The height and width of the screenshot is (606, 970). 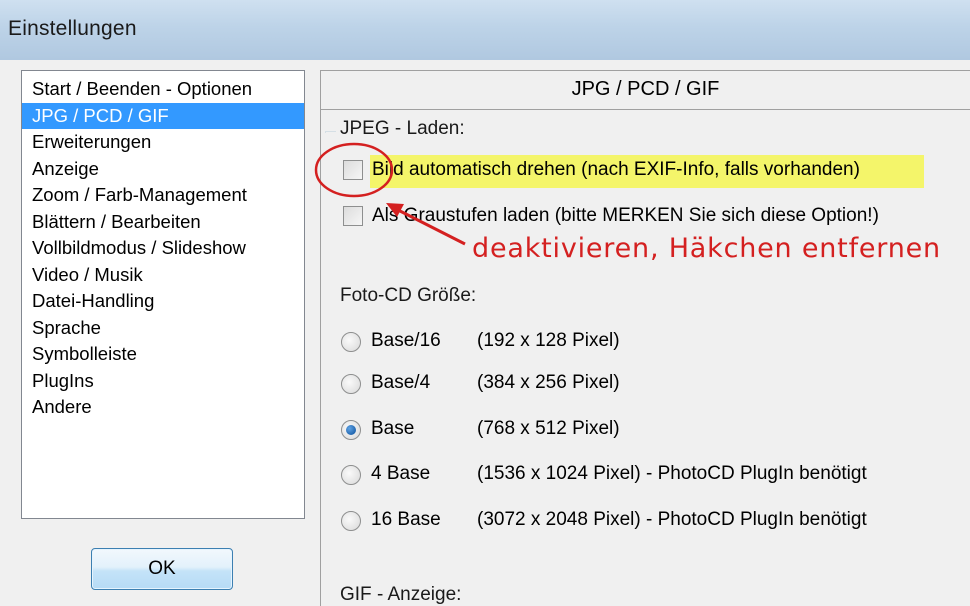 I want to click on gif-section-label: GIF - Anzeige:, so click(x=401, y=594).